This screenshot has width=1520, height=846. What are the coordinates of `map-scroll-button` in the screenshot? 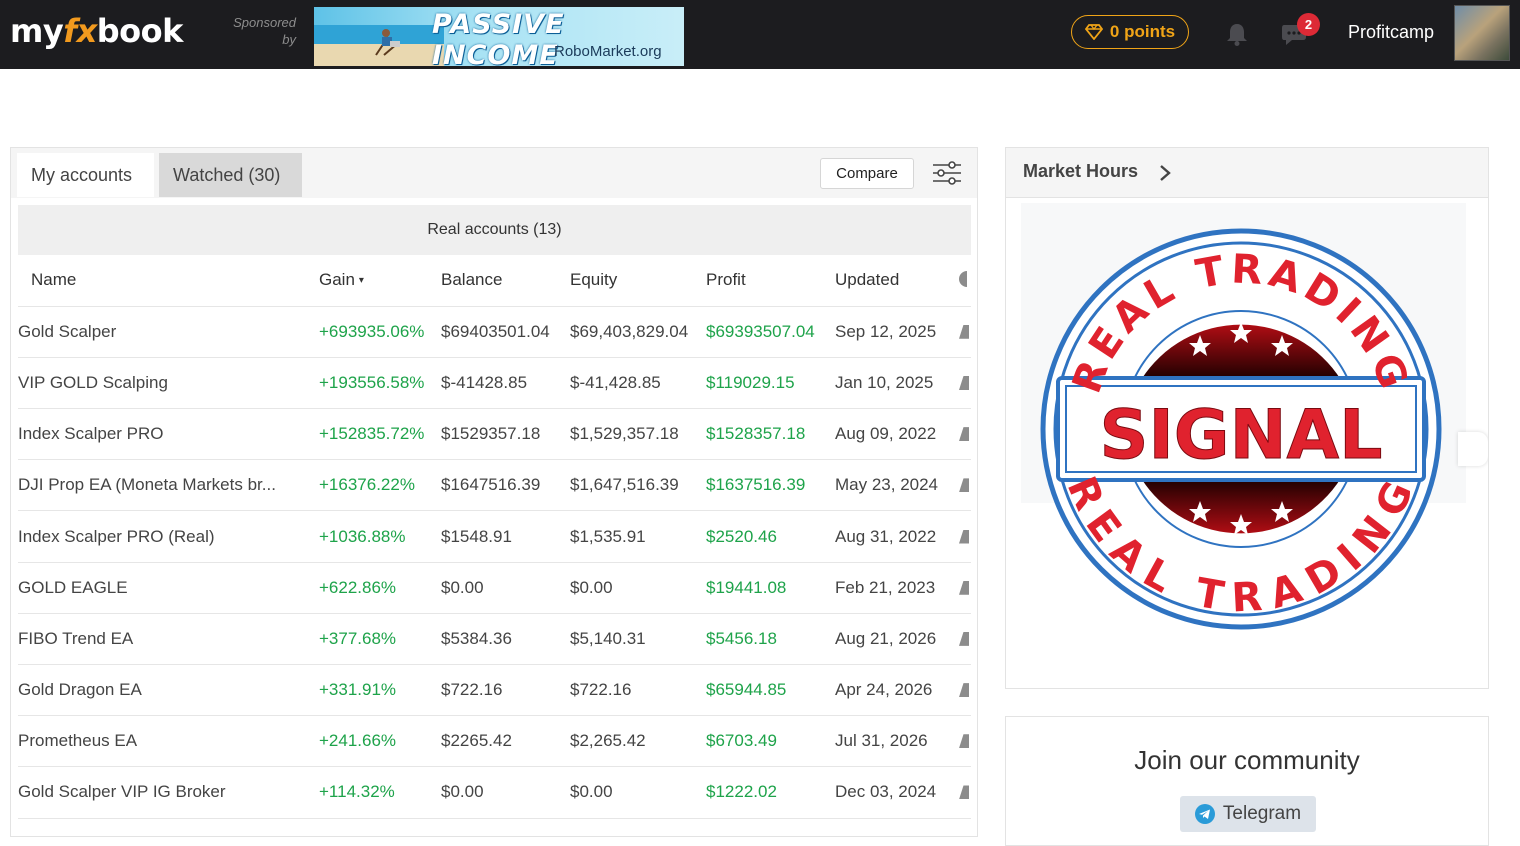 It's located at (1473, 449).